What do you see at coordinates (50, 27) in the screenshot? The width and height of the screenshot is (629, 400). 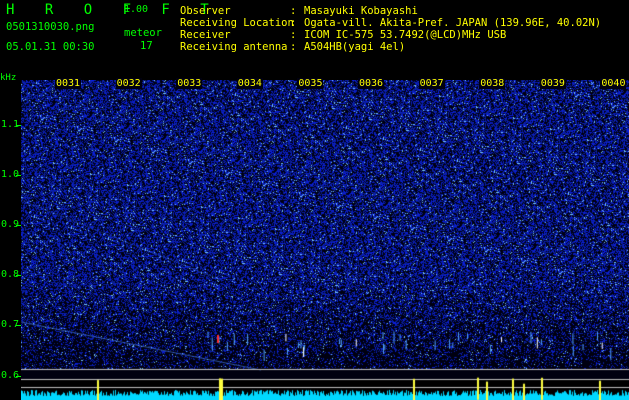 I see `filename: 0501310030.png` at bounding box center [50, 27].